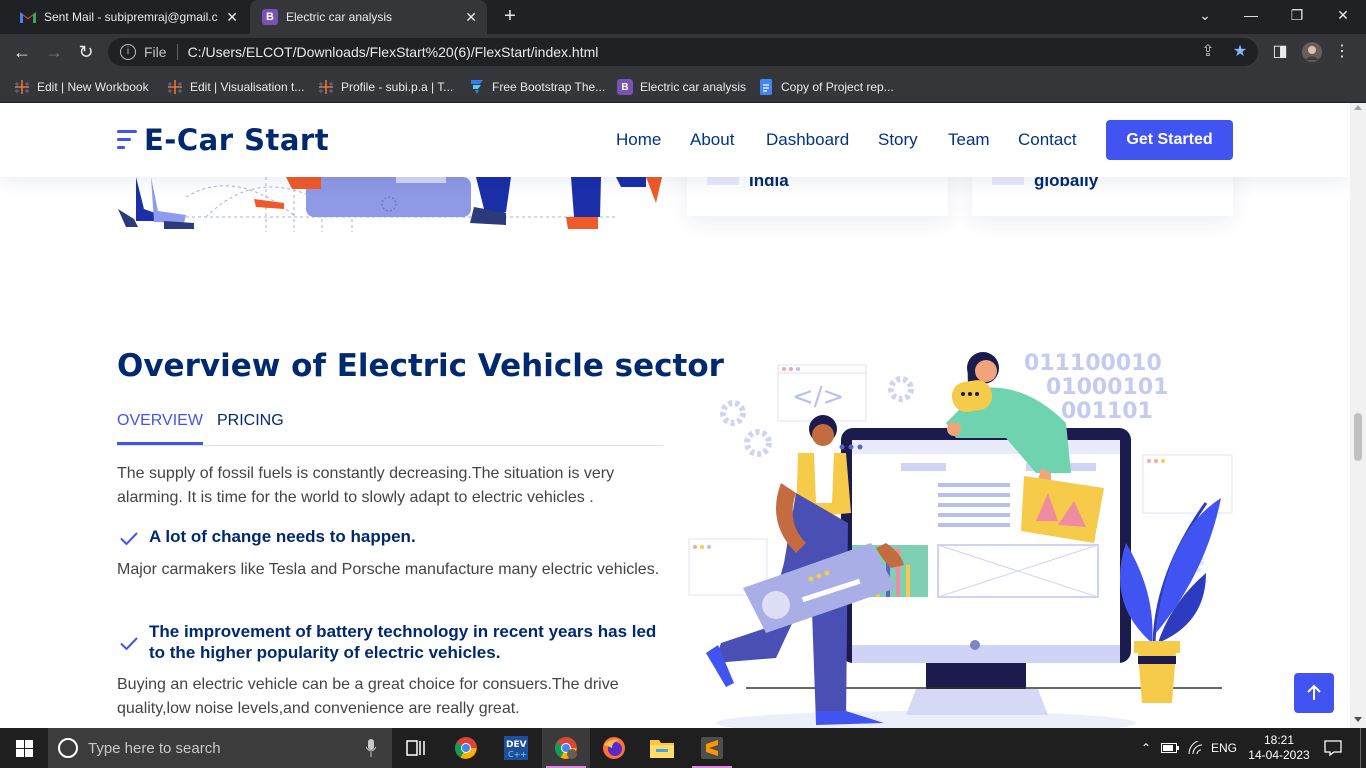  What do you see at coordinates (237, 140) in the screenshot?
I see `logo-text: E-Car Start` at bounding box center [237, 140].